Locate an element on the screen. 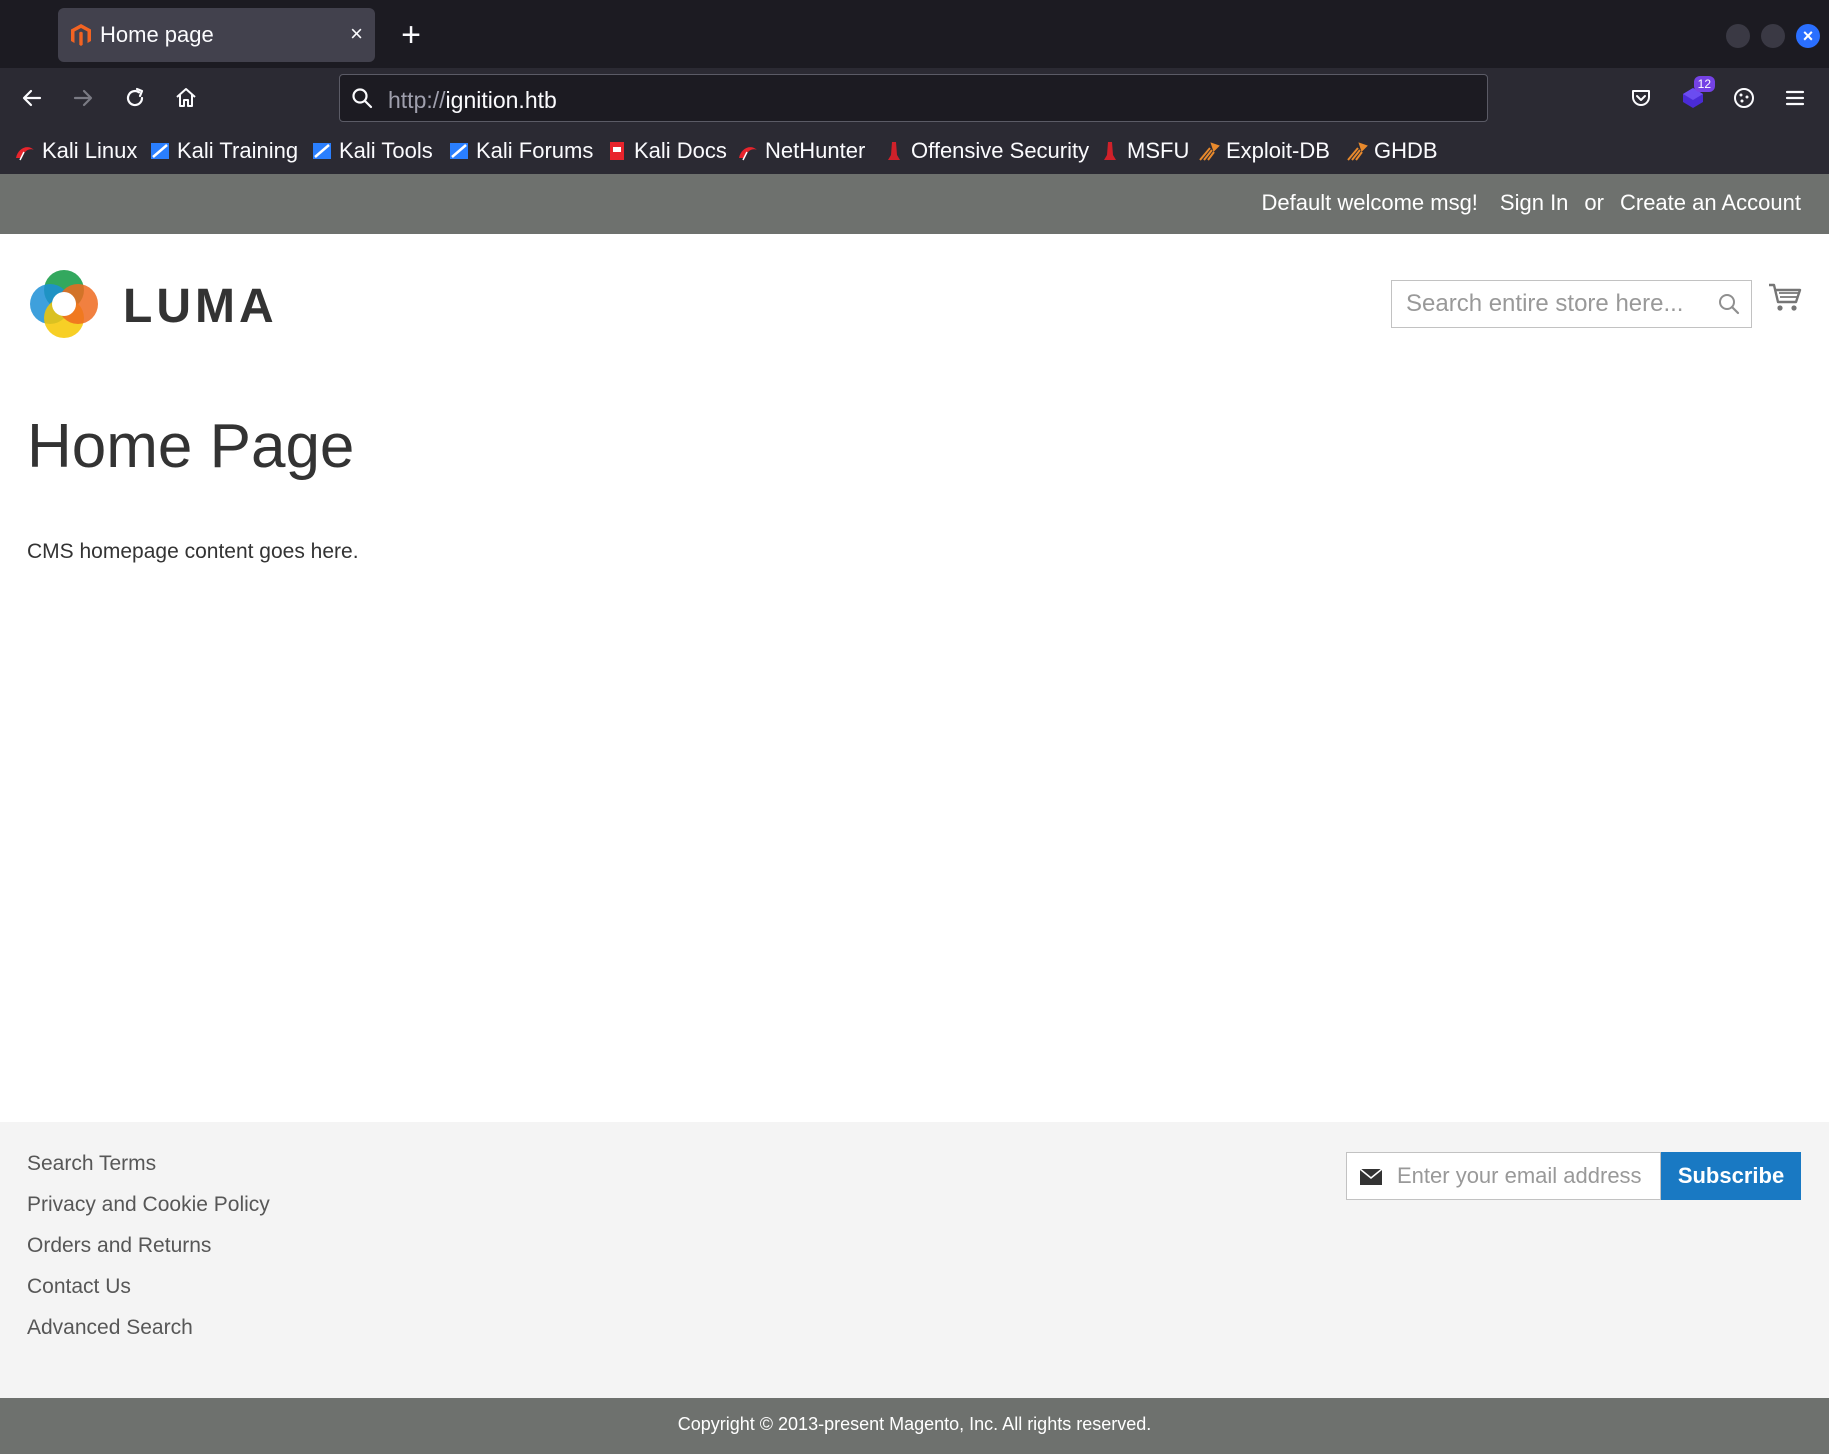  bookmark-kali-tools: Kali Tools is located at coordinates (372, 151).